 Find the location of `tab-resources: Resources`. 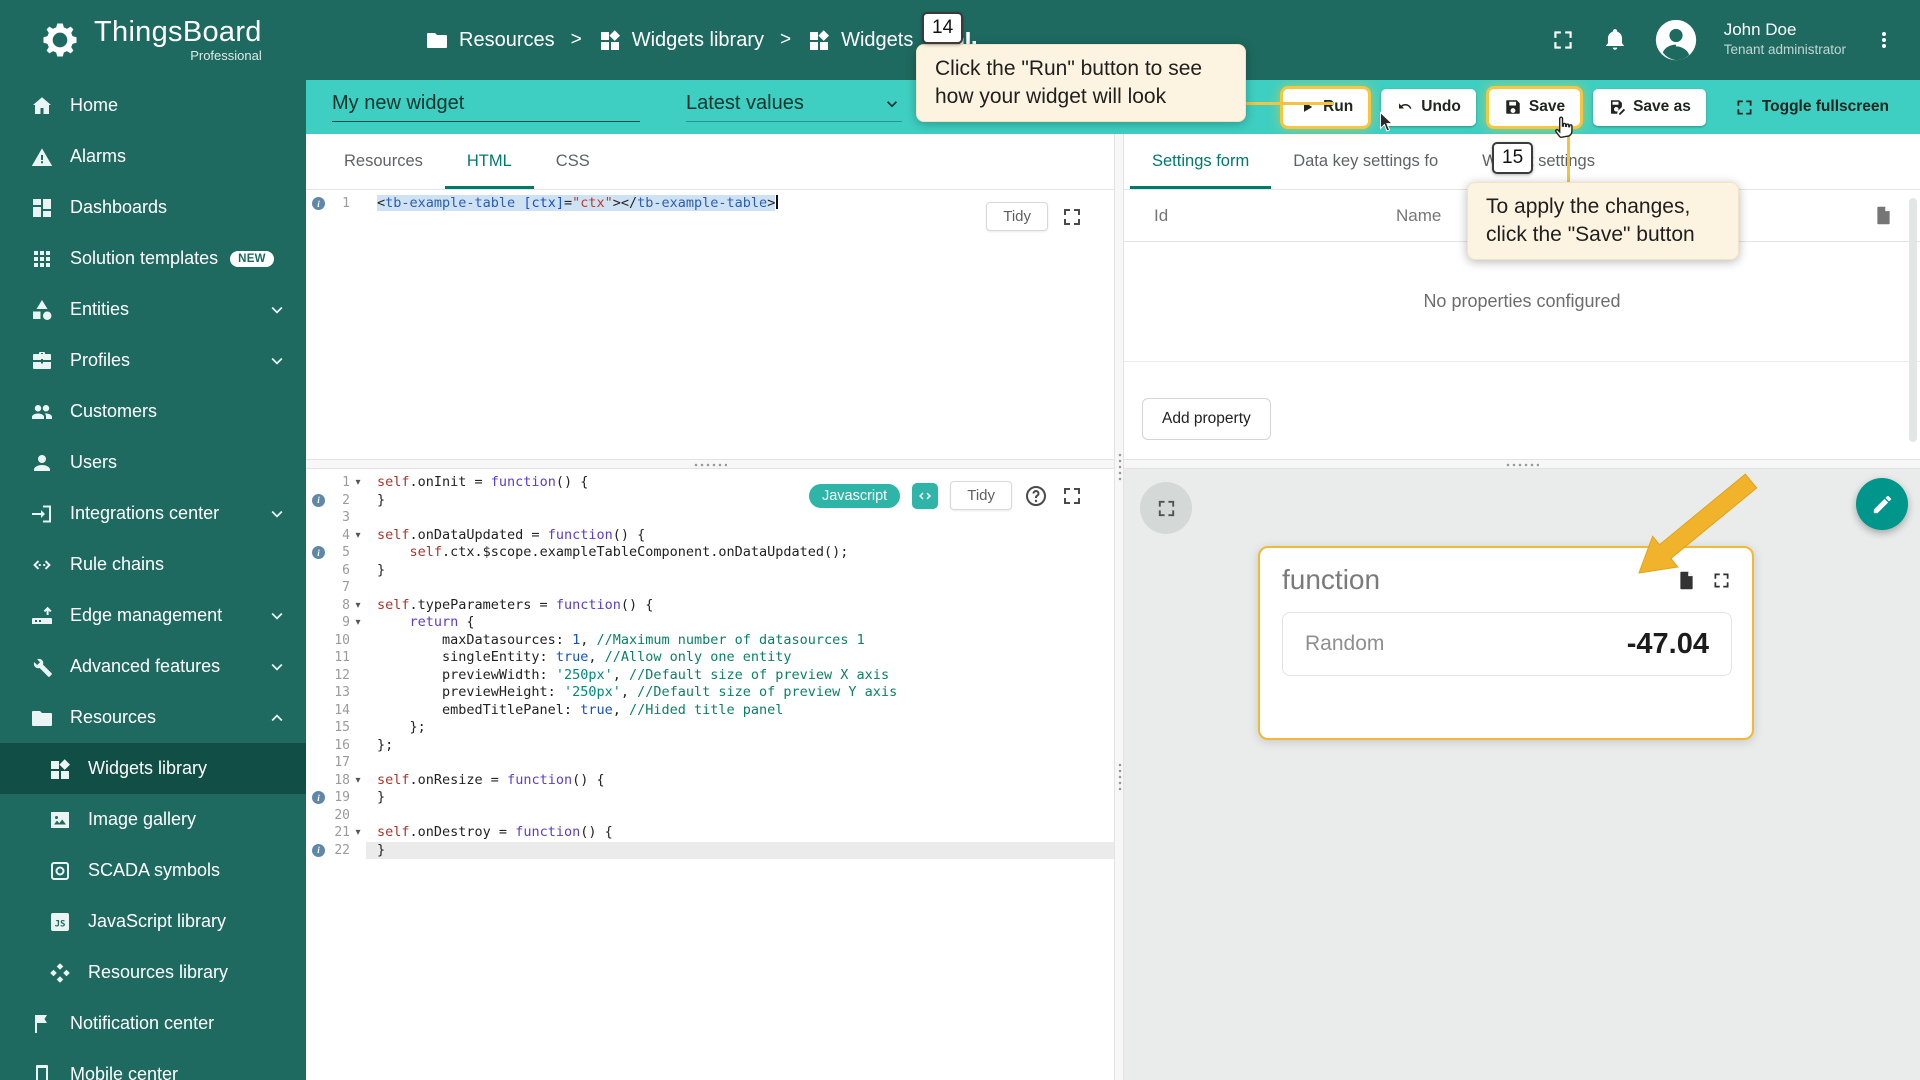

tab-resources: Resources is located at coordinates (383, 161).